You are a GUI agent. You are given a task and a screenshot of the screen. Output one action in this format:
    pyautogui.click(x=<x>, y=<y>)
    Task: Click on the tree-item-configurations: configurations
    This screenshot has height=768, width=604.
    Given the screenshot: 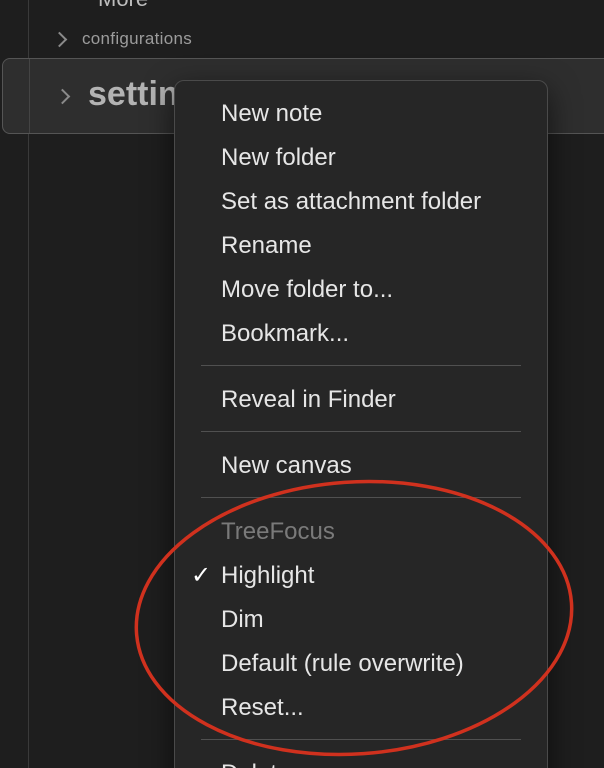 What is the action you would take?
    pyautogui.click(x=122, y=39)
    